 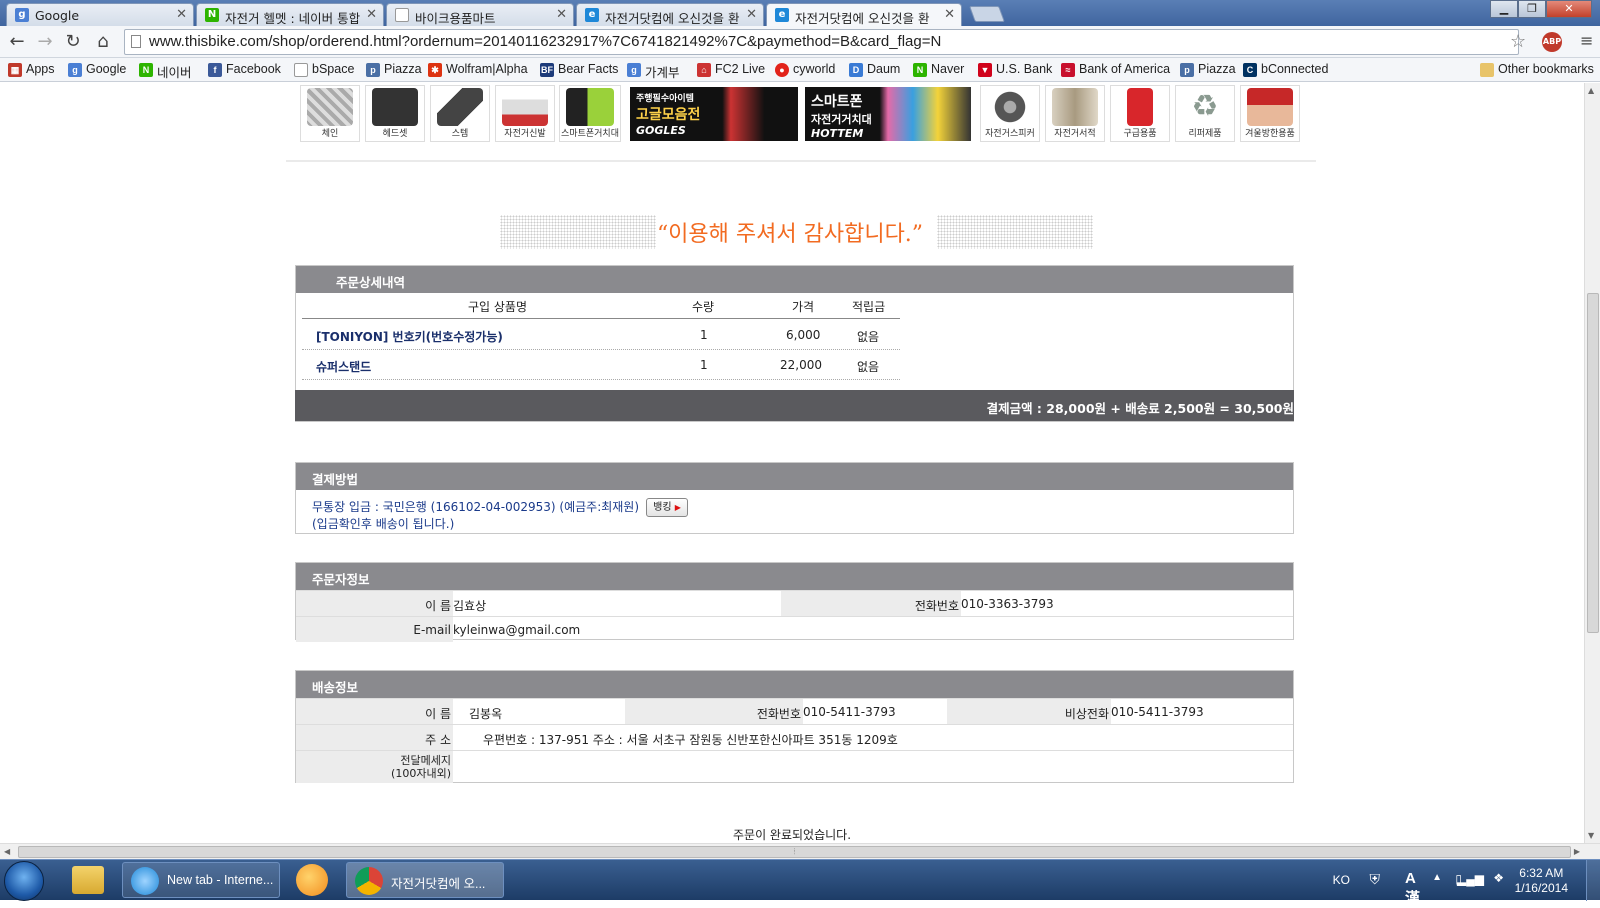 I want to click on shield-icon: ⛨, so click(x=1375, y=879).